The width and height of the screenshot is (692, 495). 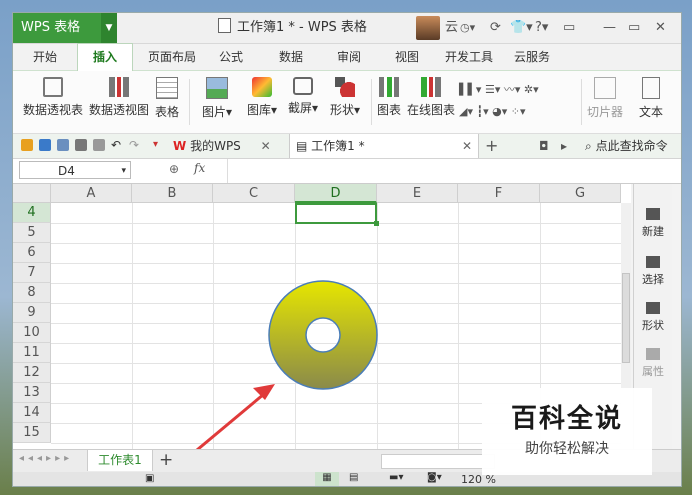 I want to click on bar-chart-icon: ☰▾, so click(x=492, y=89).